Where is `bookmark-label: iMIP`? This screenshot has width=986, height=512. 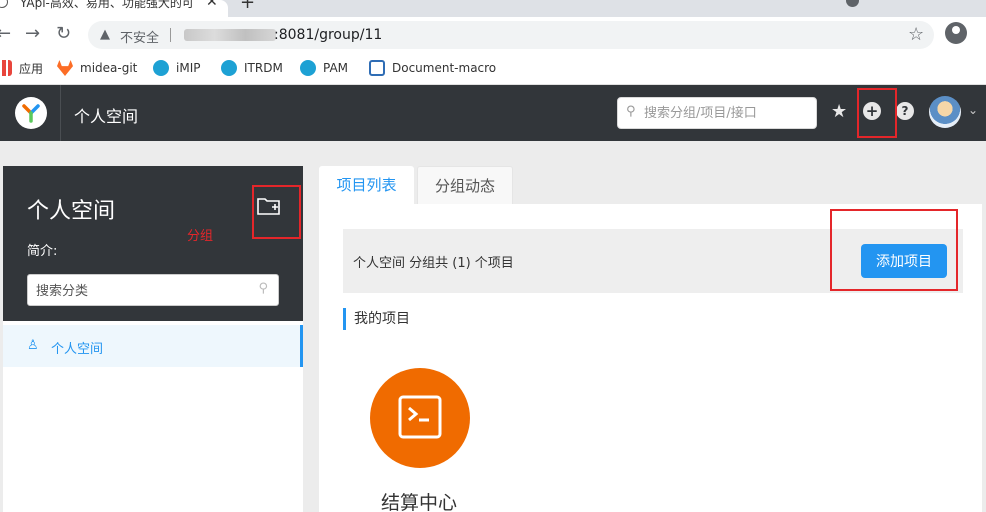
bookmark-label: iMIP is located at coordinates (188, 68).